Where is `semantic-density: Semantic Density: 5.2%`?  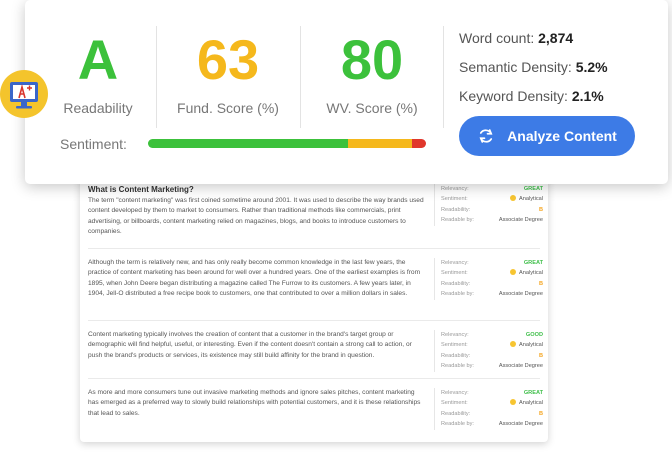
semantic-density: Semantic Density: 5.2% is located at coordinates (533, 67).